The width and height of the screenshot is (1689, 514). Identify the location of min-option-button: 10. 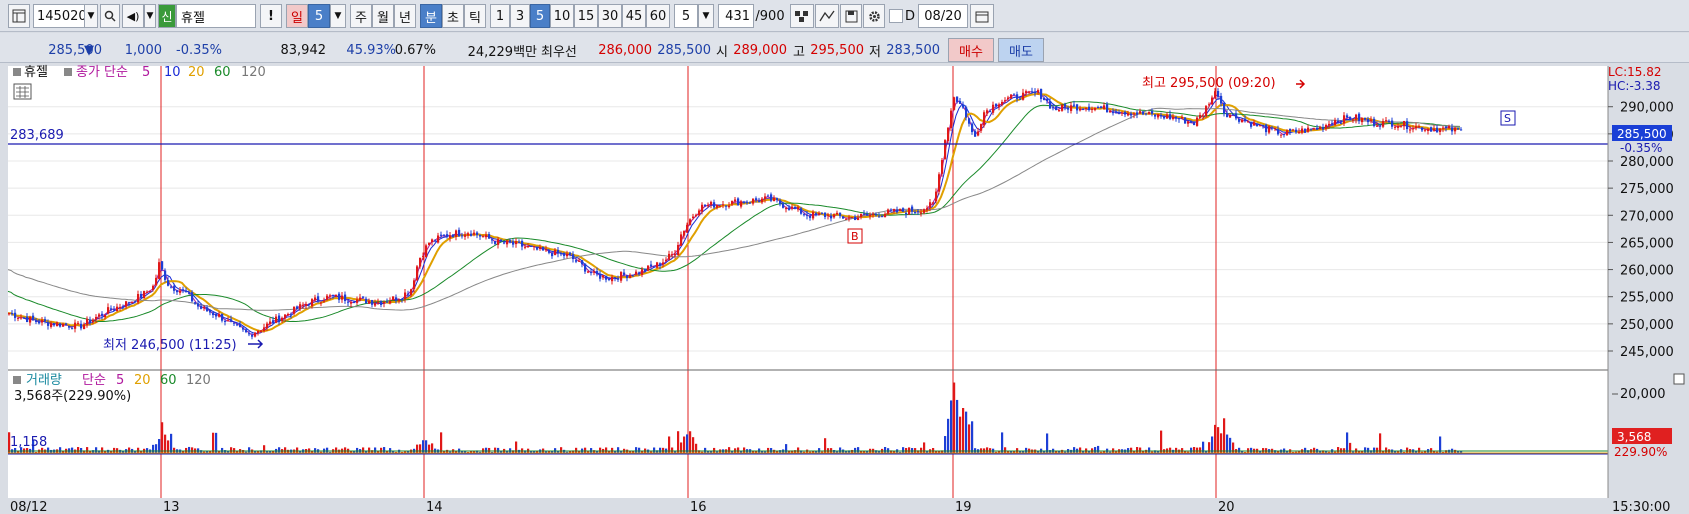
(562, 16).